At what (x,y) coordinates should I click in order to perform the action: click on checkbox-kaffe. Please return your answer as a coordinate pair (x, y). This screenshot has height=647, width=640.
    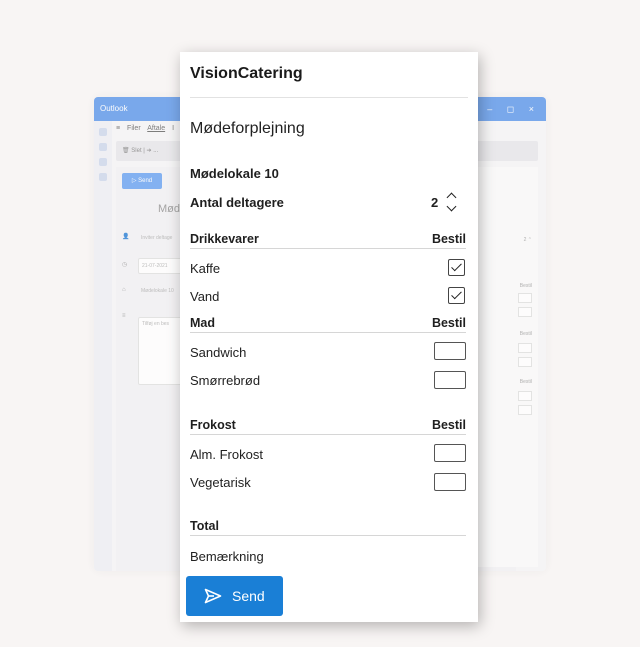
    Looking at the image, I should click on (456, 267).